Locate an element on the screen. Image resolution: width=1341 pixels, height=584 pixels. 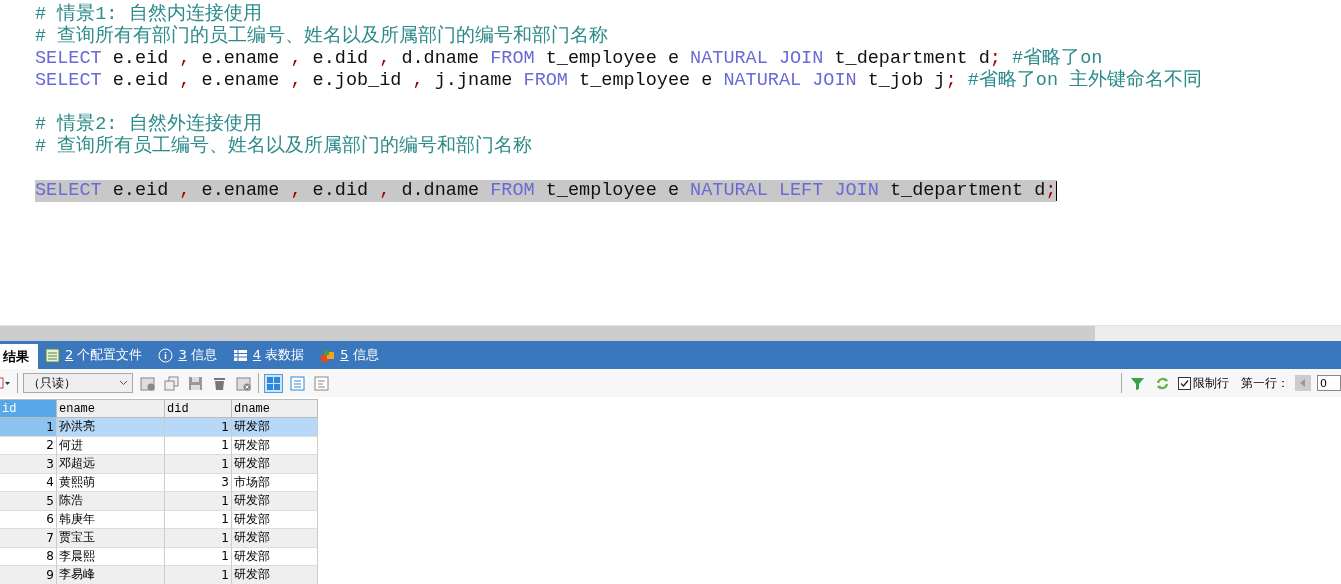
column-header: did is located at coordinates (198, 409).